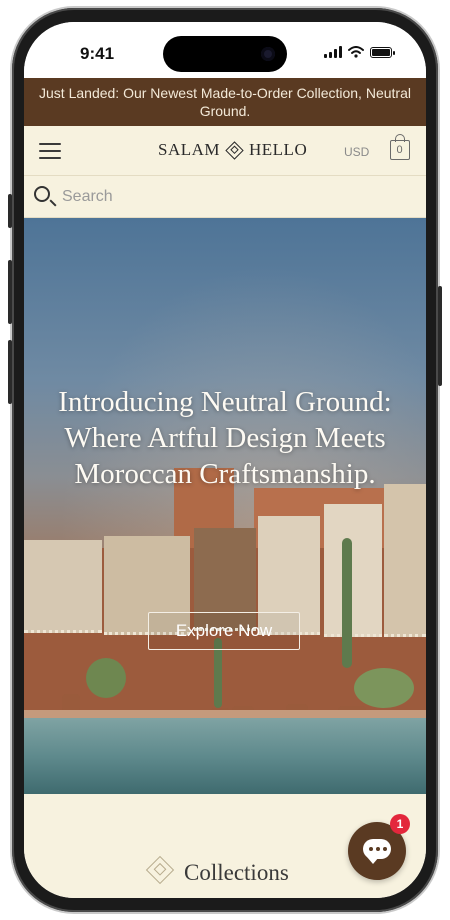 This screenshot has height=920, width=450. I want to click on hero-pool, so click(225, 756).